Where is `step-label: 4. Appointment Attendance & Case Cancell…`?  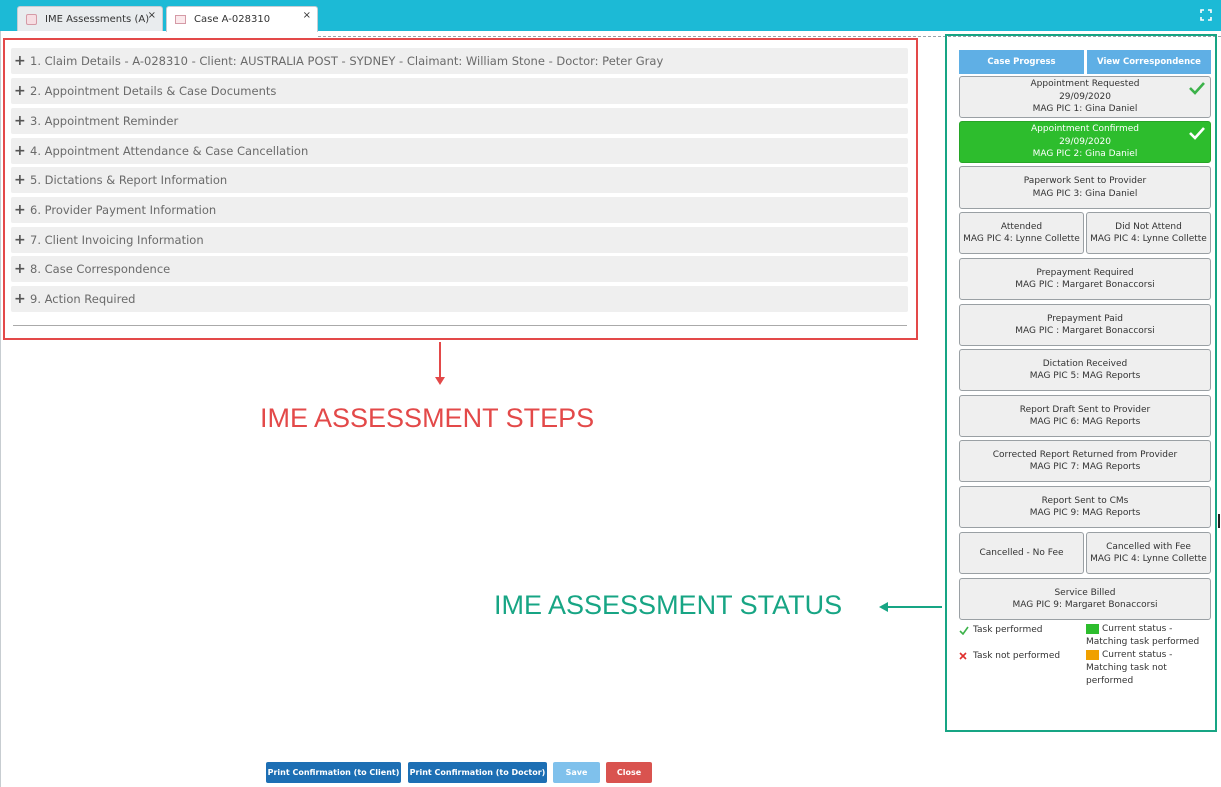 step-label: 4. Appointment Attendance & Case Cancell… is located at coordinates (169, 151).